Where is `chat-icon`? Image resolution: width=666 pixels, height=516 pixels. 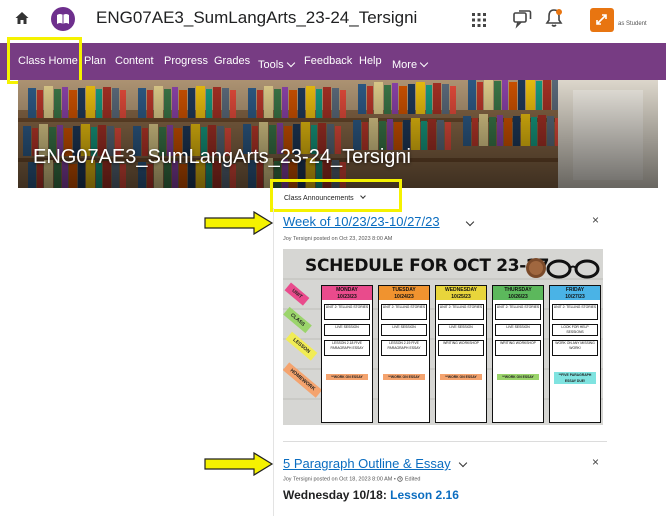 chat-icon is located at coordinates (522, 19).